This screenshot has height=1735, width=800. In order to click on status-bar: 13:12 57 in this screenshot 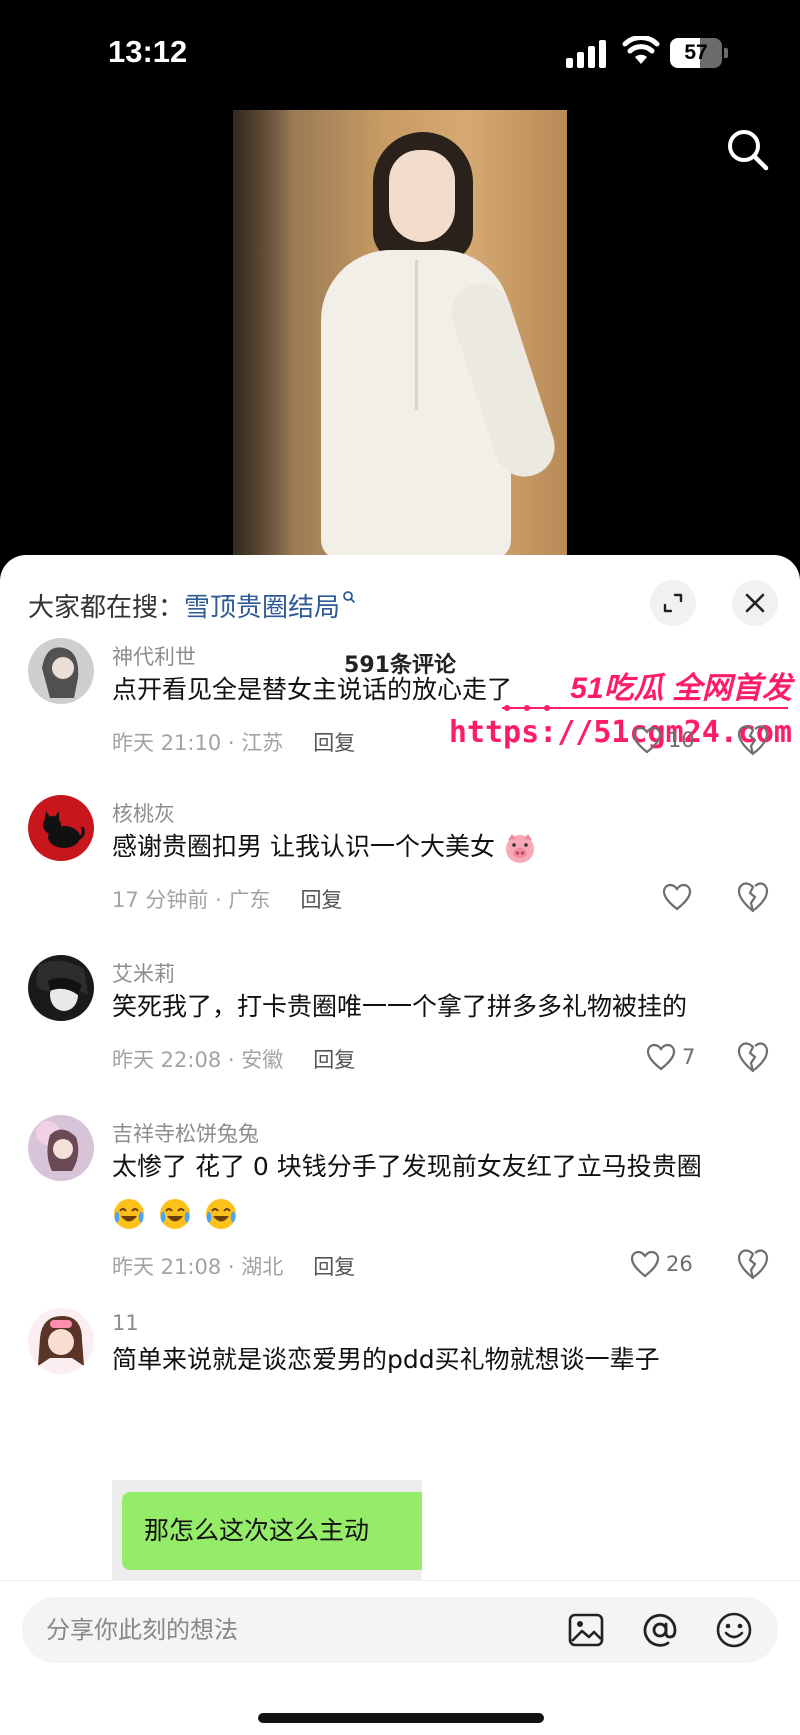, I will do `click(400, 55)`.